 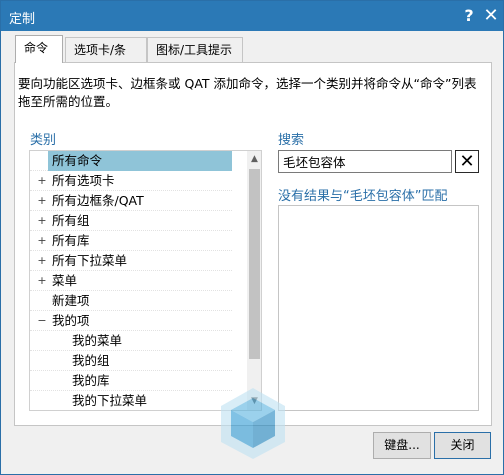 What do you see at coordinates (131, 221) in the screenshot?
I see `tree-item: + 所有组` at bounding box center [131, 221].